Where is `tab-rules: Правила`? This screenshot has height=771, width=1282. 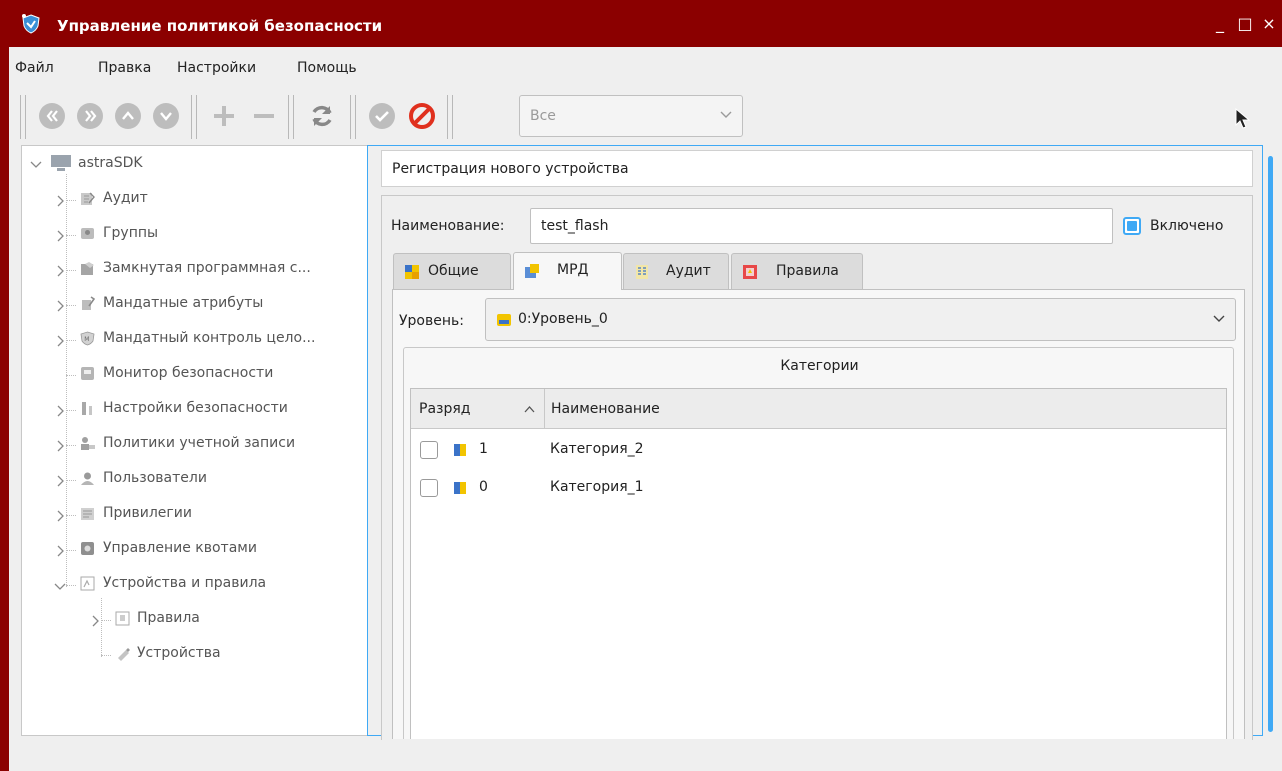 tab-rules: Правила is located at coordinates (797, 271).